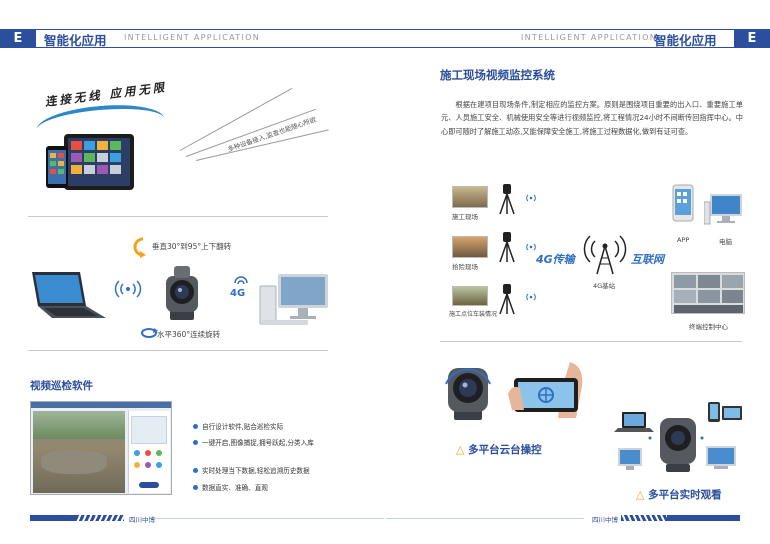 This screenshot has width=770, height=544. I want to click on site-label-2: 拾险现场, so click(465, 267).